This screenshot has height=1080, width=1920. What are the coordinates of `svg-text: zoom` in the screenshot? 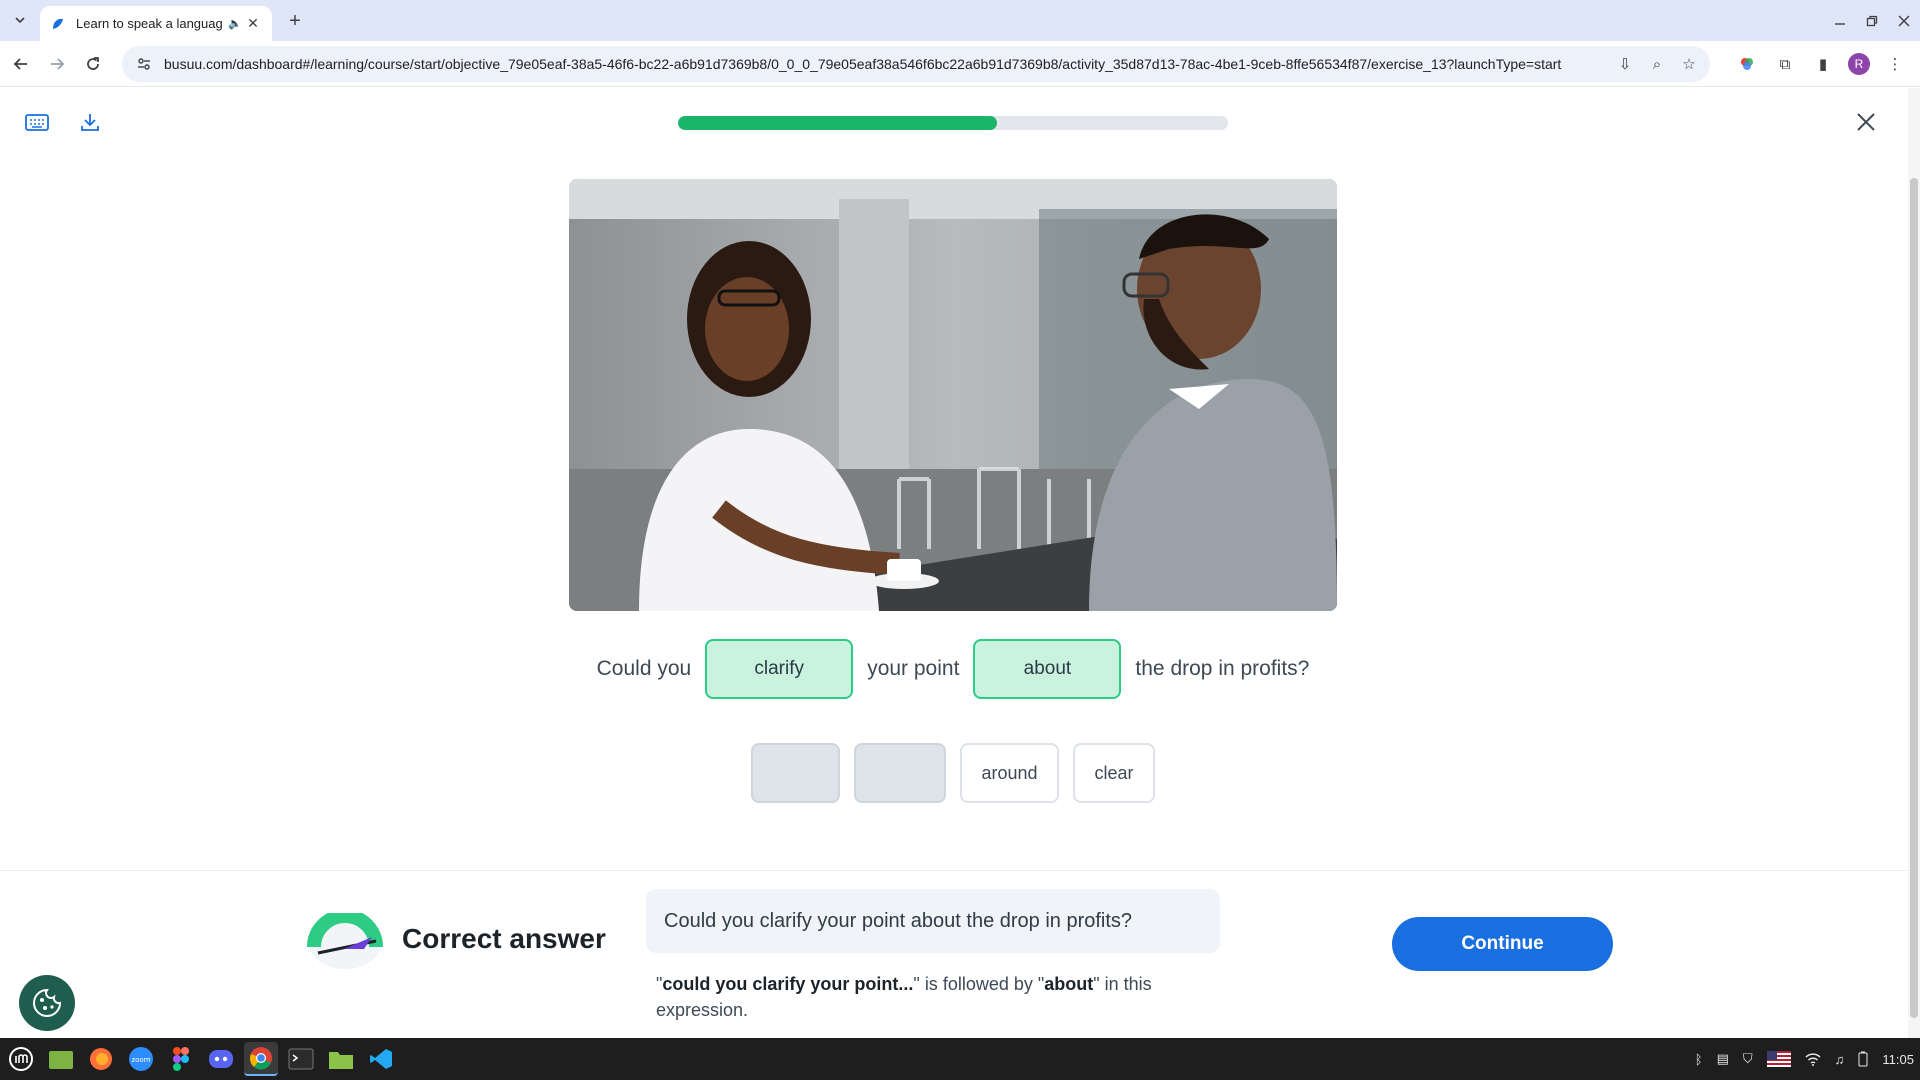 It's located at (140, 1060).